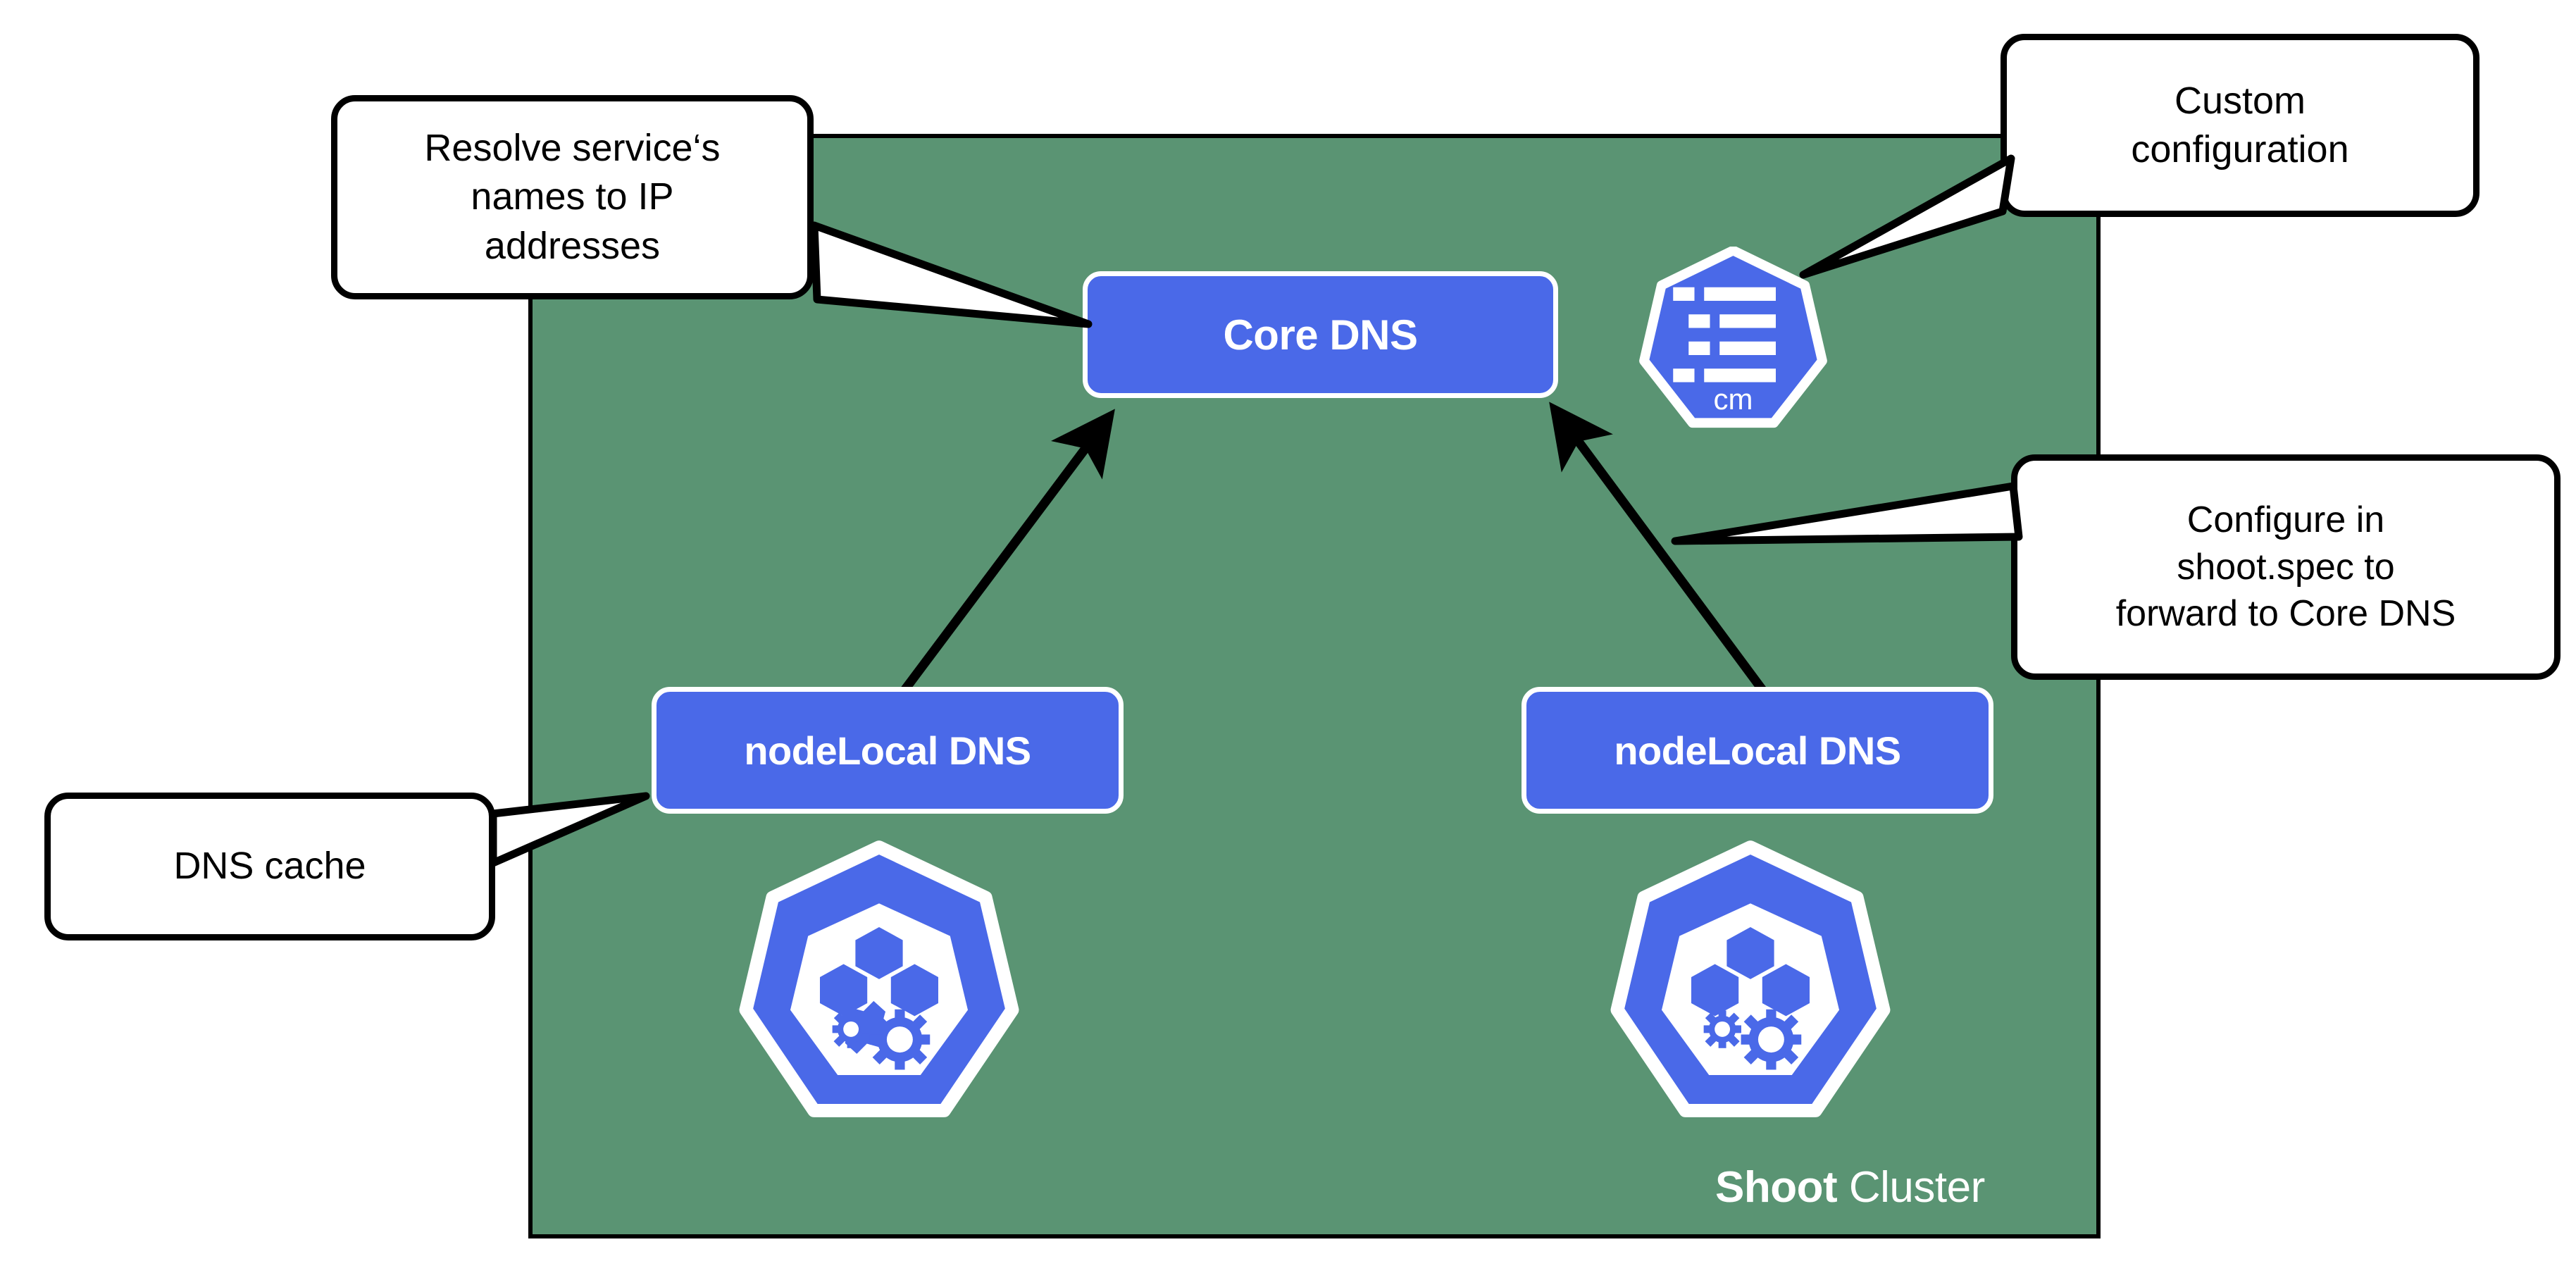  I want to click on shoot-cluster-label: Shoot Cluster, so click(1850, 1188).